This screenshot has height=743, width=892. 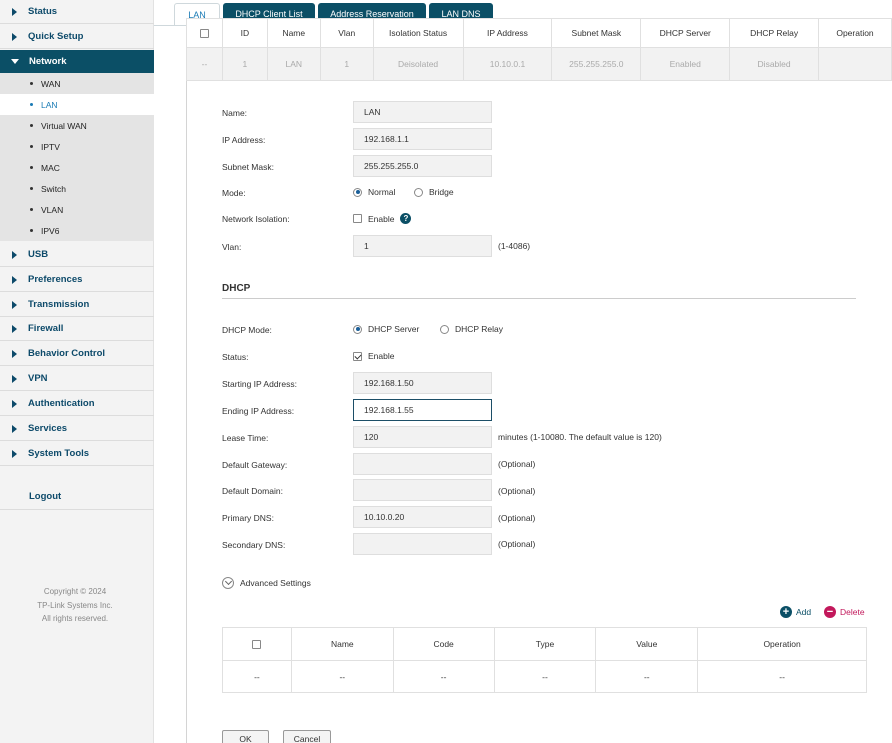 I want to click on column-header: Value, so click(x=647, y=644).